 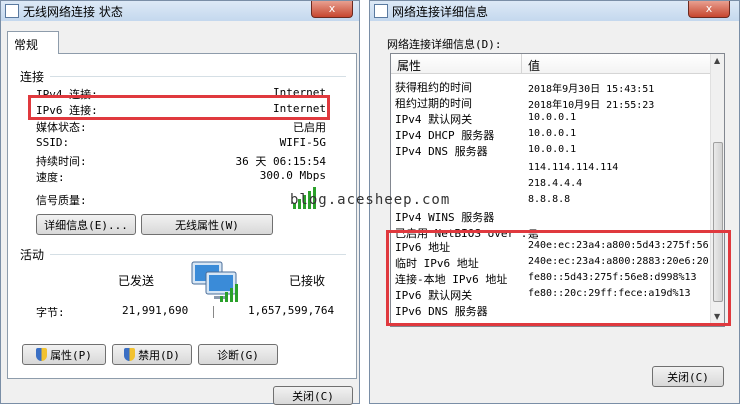 What do you see at coordinates (207, 224) in the screenshot?
I see `wireless-properties-button: 无线属性(W)` at bounding box center [207, 224].